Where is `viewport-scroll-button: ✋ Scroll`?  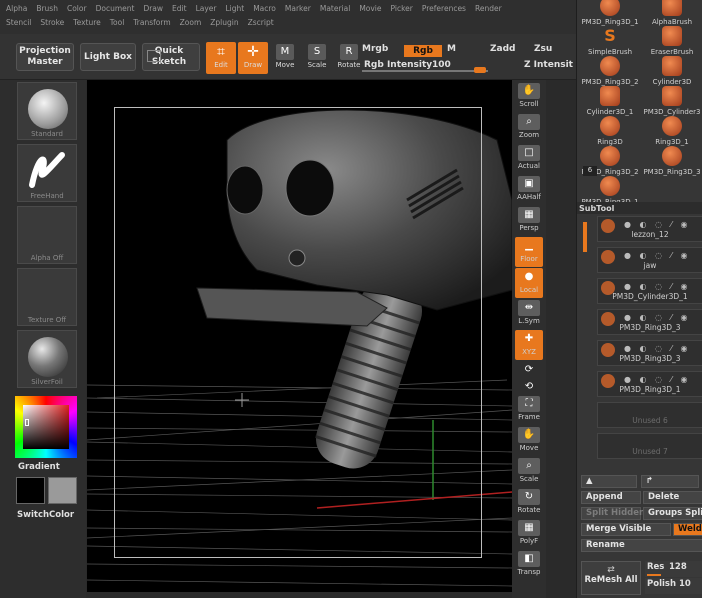
viewport-scroll-button: ✋ Scroll is located at coordinates (529, 97).